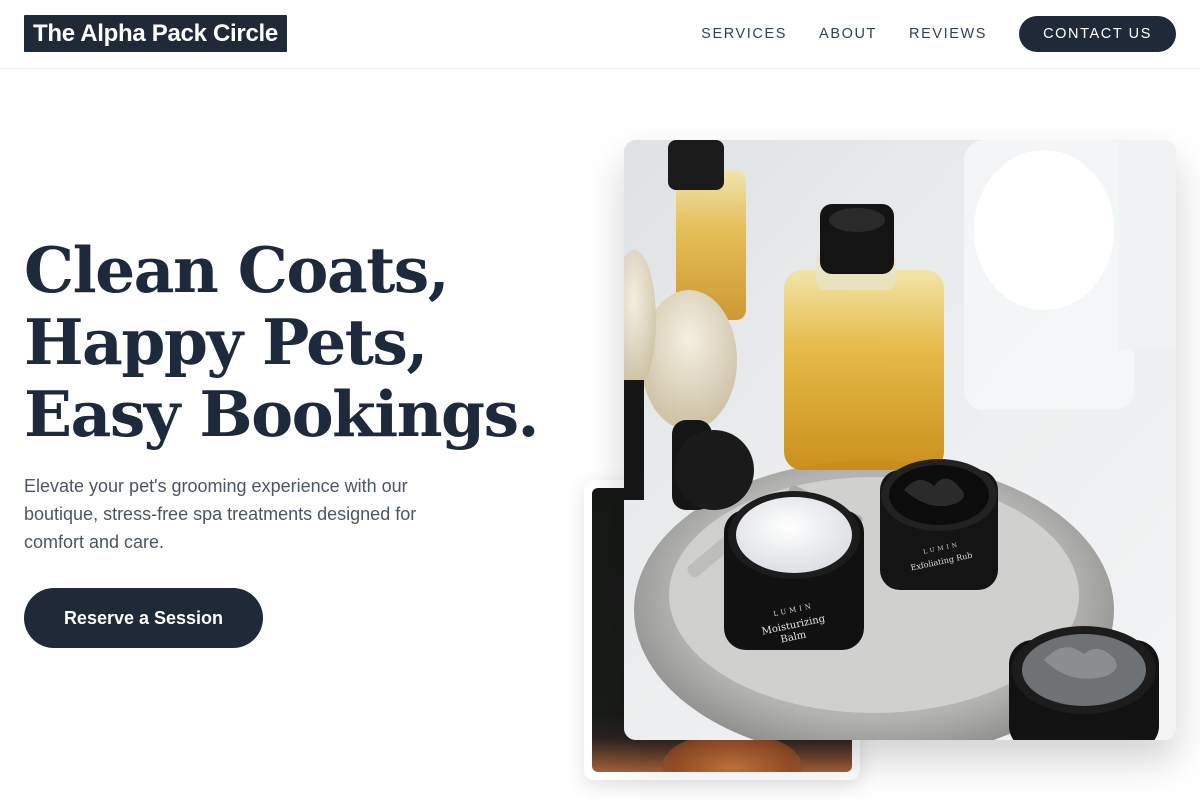 This screenshot has width=1200, height=800. What do you see at coordinates (226, 342) in the screenshot?
I see `hero-headline-line-2: Happy Pets,` at bounding box center [226, 342].